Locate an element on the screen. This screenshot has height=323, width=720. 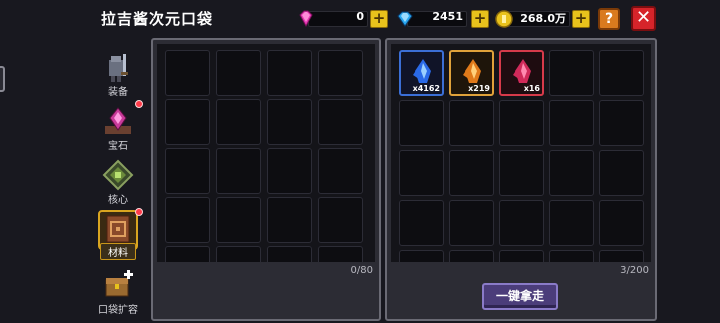
chest-expand-icon is located at coordinates (119, 283).